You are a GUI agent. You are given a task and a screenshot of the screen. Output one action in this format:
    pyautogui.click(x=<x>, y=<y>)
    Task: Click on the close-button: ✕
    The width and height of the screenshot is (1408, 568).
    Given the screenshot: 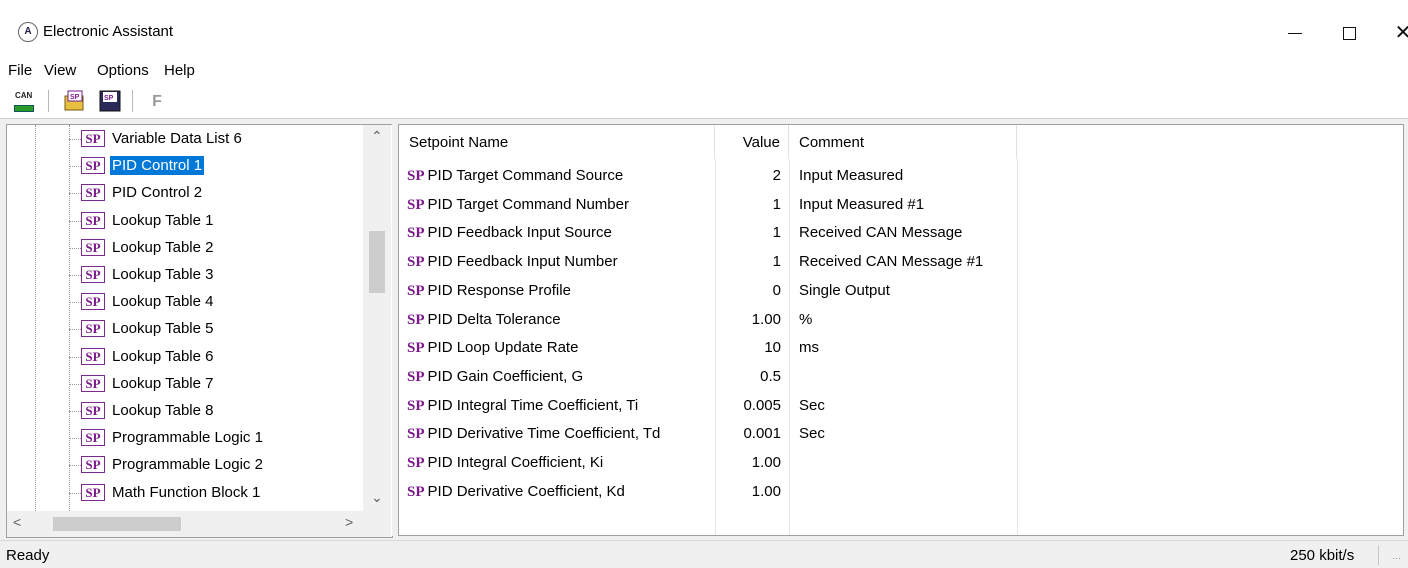 What is the action you would take?
    pyautogui.click(x=1394, y=33)
    